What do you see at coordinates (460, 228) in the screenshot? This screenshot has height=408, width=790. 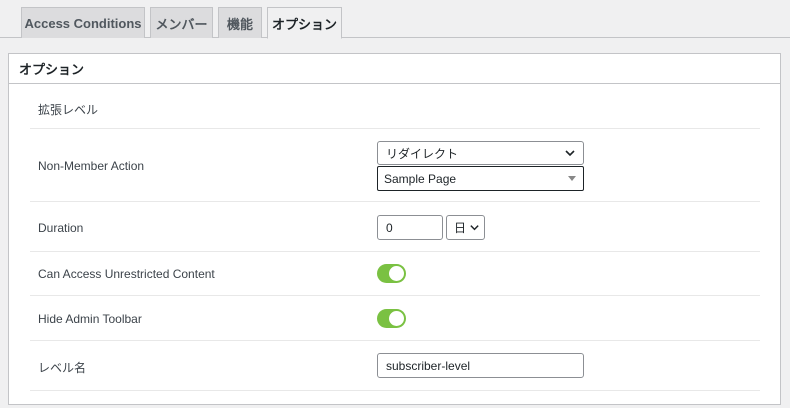 I see `duration-unit-value: 日` at bounding box center [460, 228].